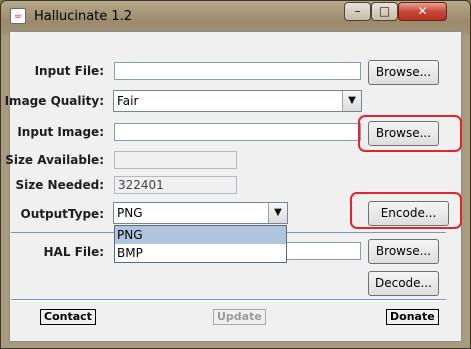  I want to click on input-file-label: Input File:, so click(69, 71).